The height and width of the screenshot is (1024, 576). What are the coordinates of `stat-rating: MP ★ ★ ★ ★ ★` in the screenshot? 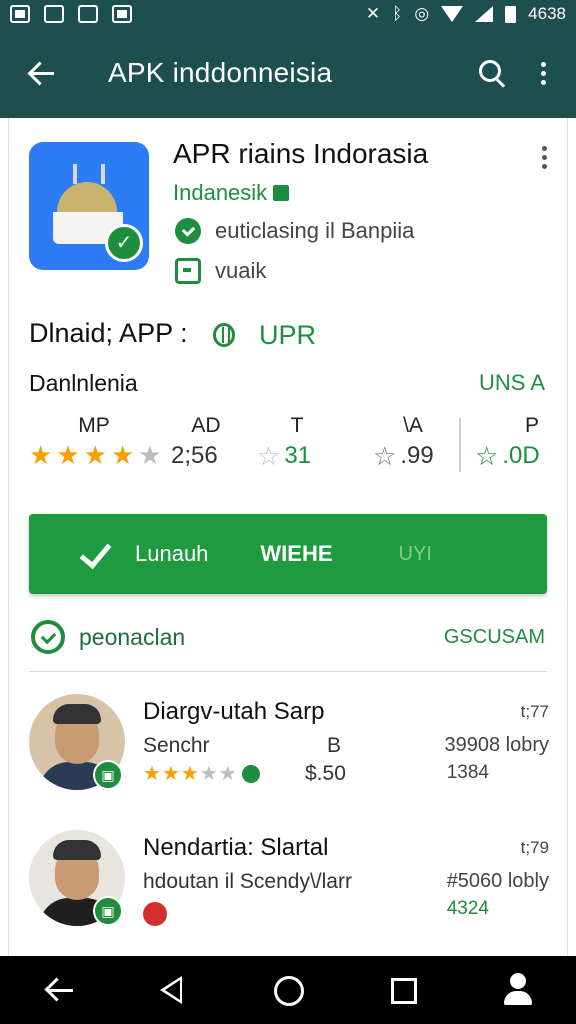 It's located at (95, 447).